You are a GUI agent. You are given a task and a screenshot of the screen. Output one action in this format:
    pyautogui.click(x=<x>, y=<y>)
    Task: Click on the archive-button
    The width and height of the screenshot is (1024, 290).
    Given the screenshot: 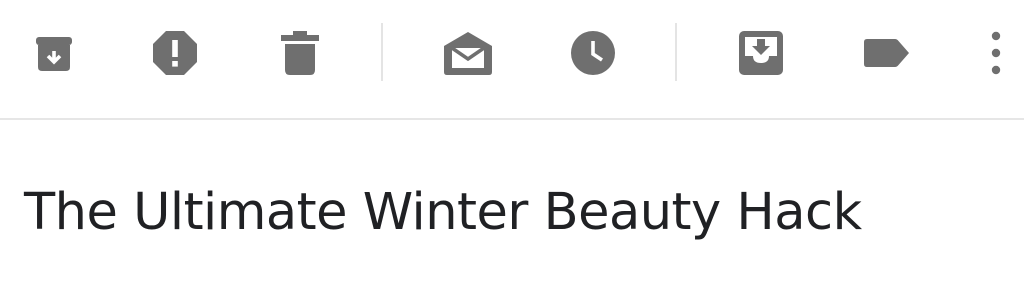 What is the action you would take?
    pyautogui.click(x=54, y=53)
    